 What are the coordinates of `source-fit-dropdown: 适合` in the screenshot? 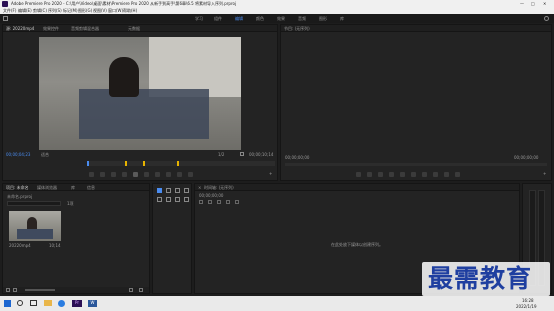 It's located at (45, 154).